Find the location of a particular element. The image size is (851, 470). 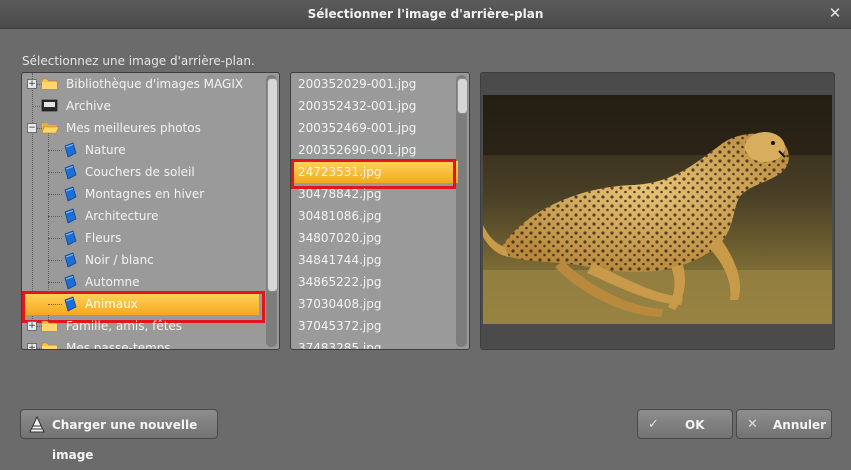

file-list-item: 37030408.jpg is located at coordinates (374, 304).